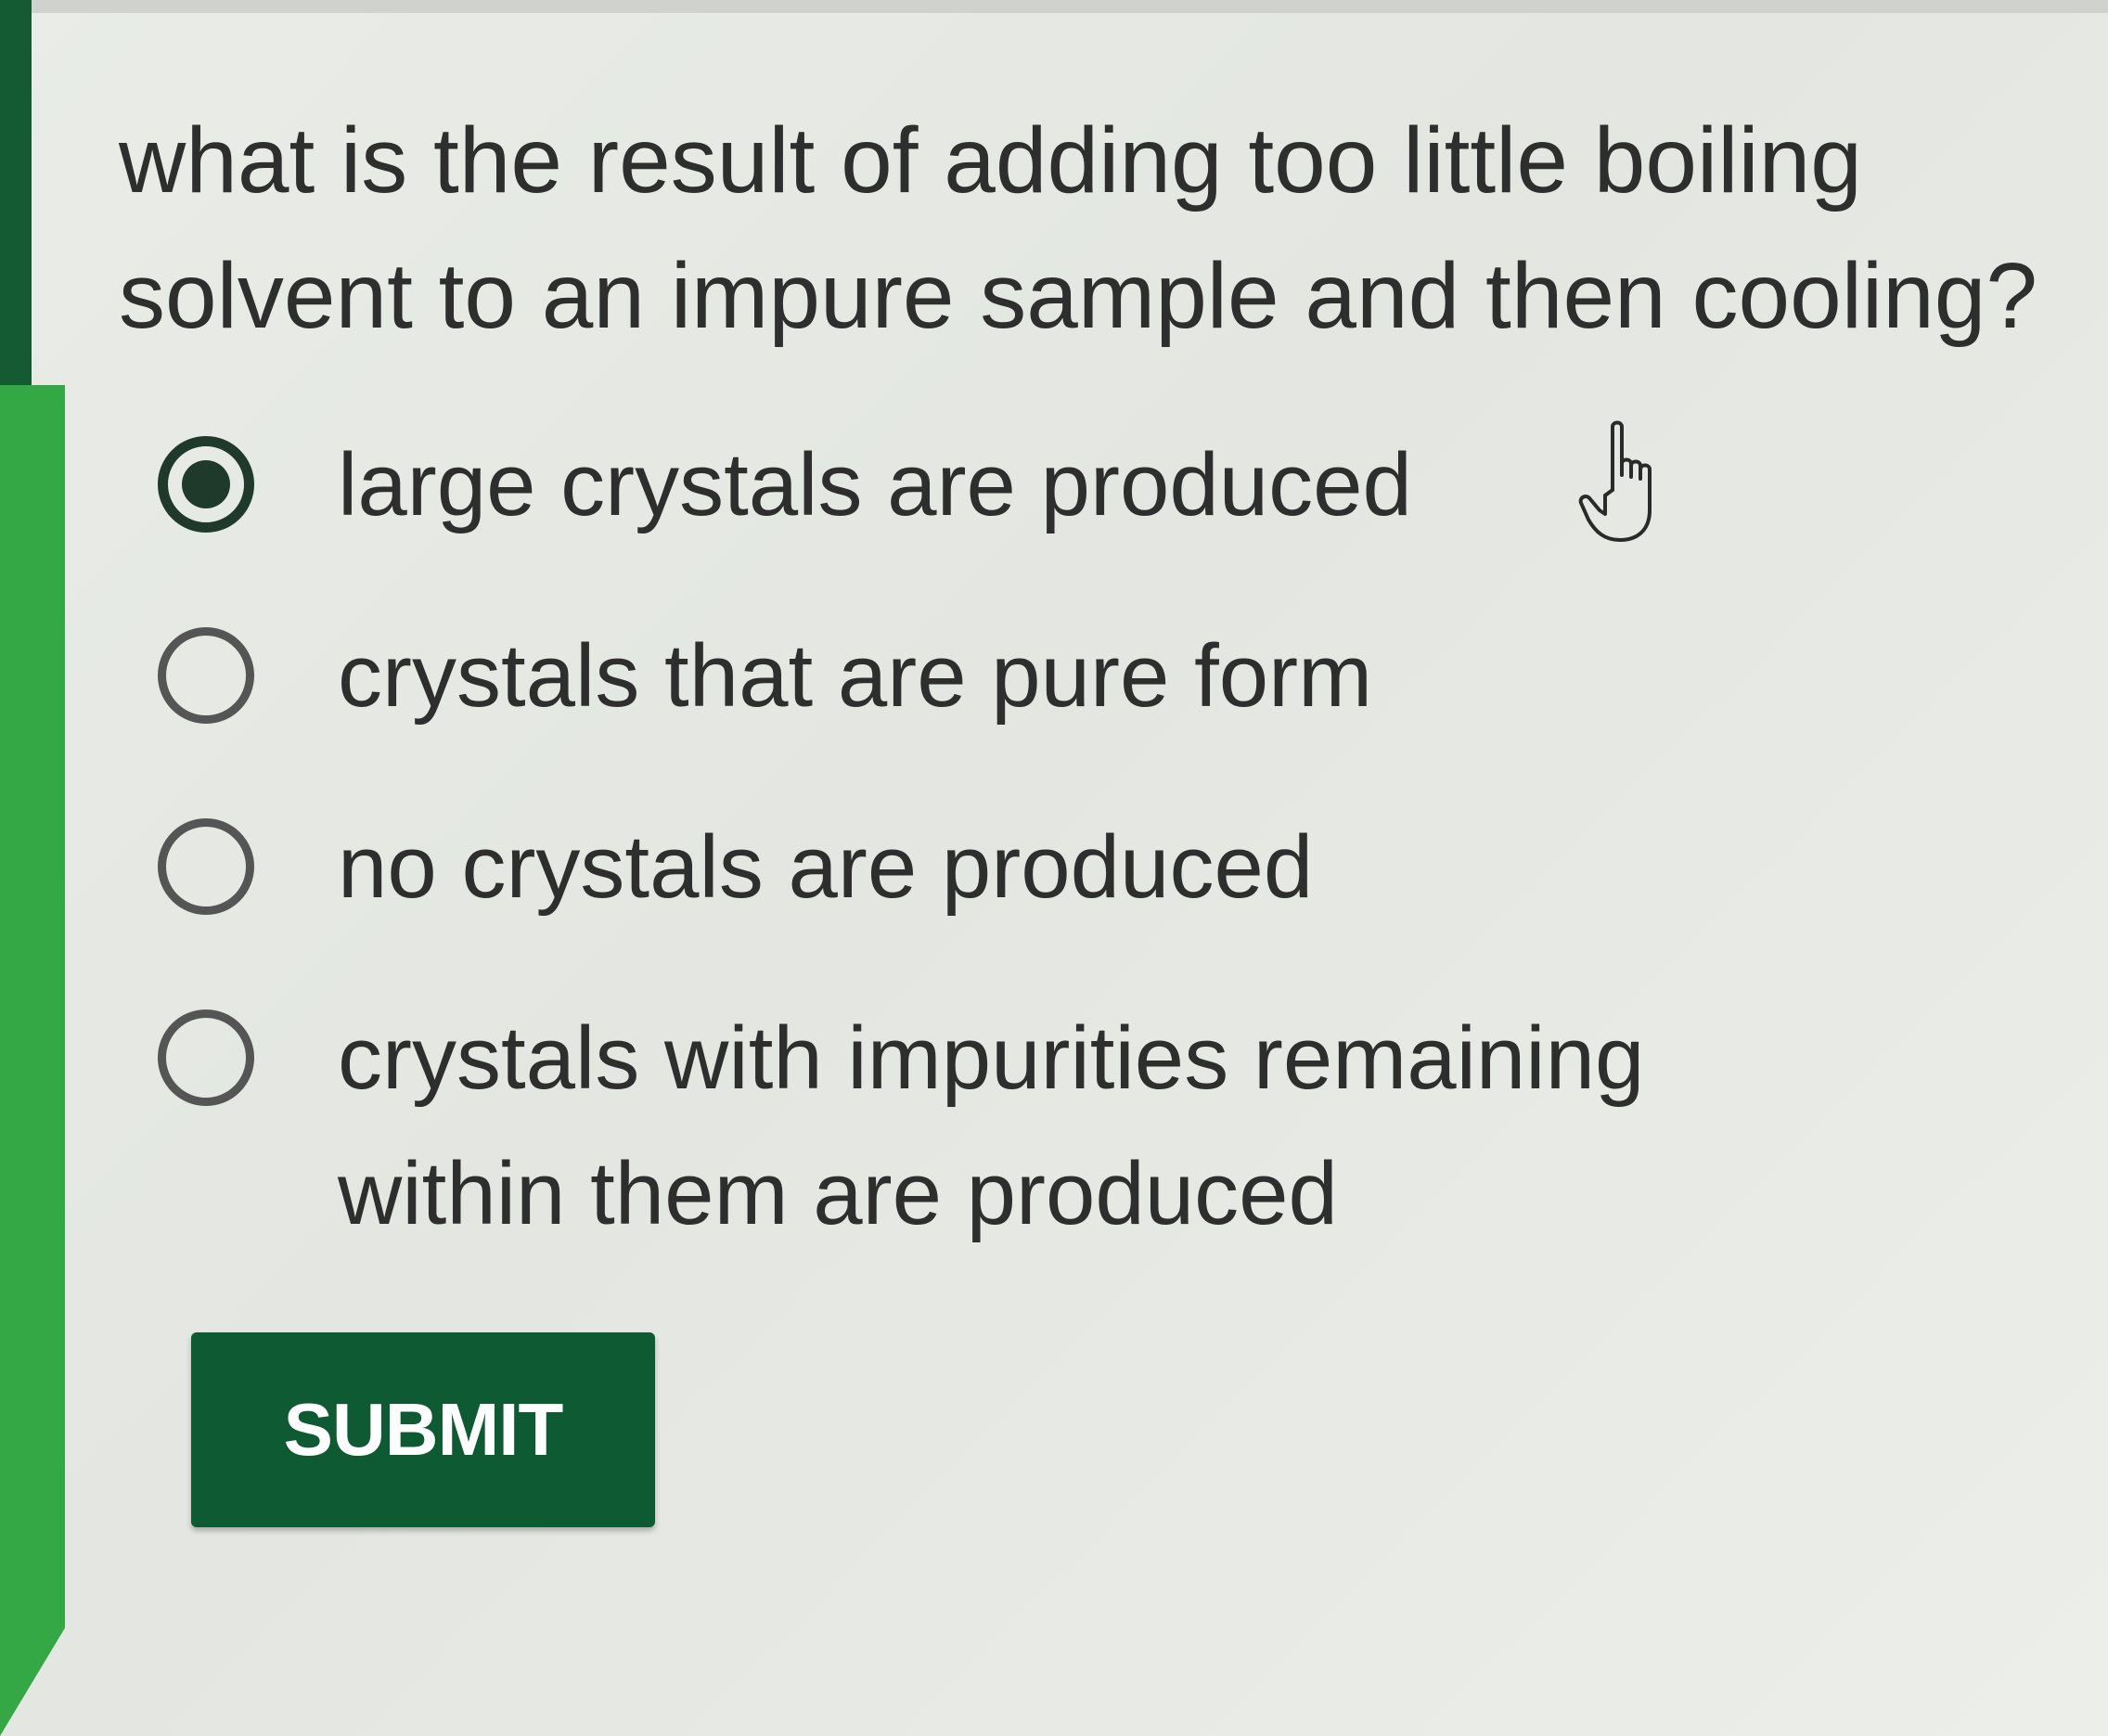 This screenshot has width=2108, height=1736. Describe the element at coordinates (826, 867) in the screenshot. I see `option-3-label: no crystals are produced` at that location.